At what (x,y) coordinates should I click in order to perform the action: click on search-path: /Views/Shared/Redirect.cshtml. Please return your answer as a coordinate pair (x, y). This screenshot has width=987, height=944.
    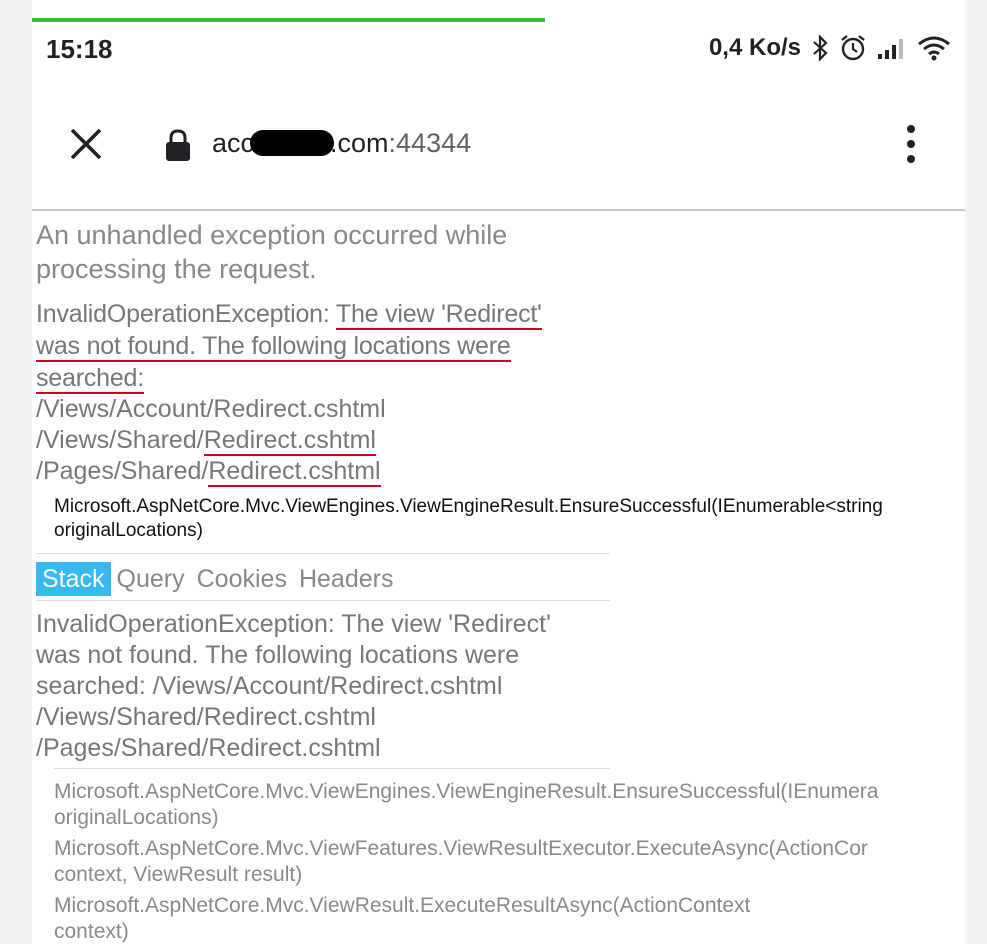
    Looking at the image, I should click on (500, 440).